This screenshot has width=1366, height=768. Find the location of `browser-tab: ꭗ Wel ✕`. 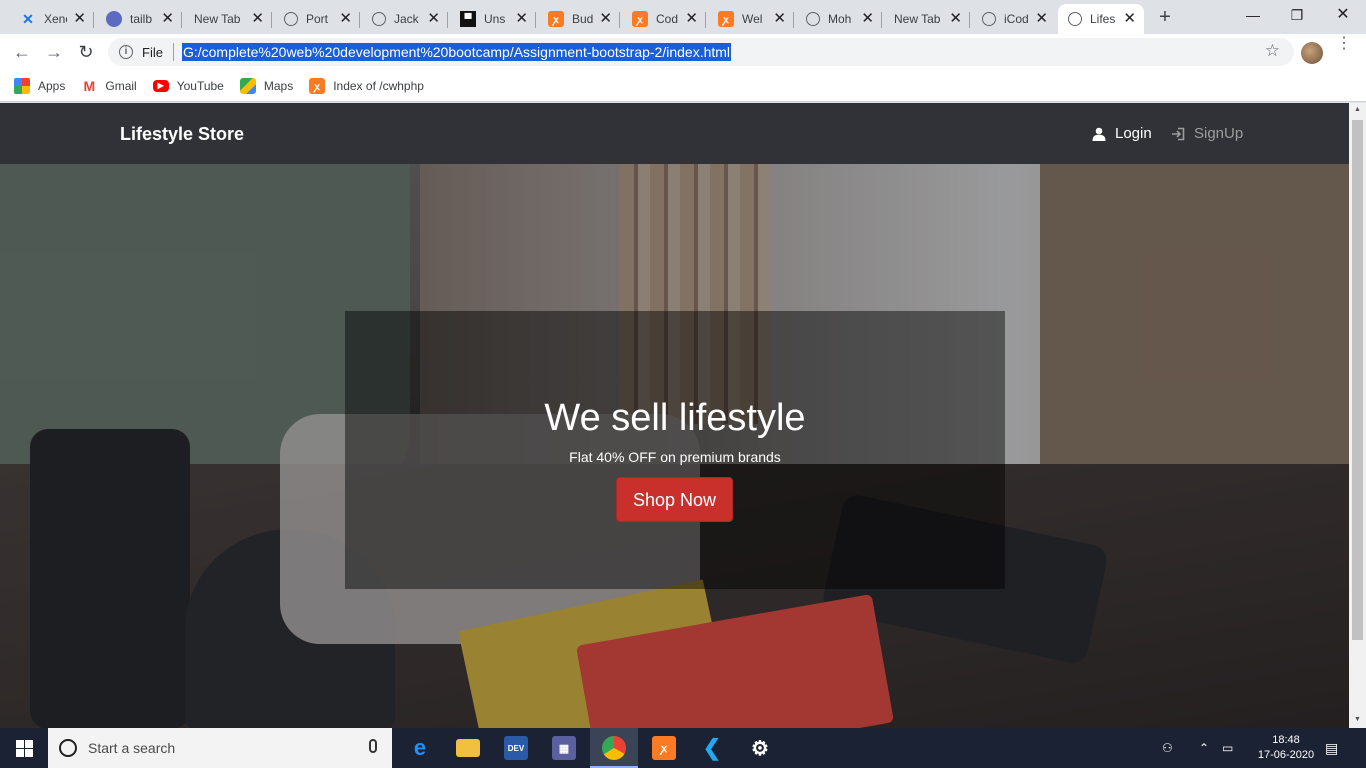

browser-tab: ꭗ Wel ✕ is located at coordinates (751, 19).